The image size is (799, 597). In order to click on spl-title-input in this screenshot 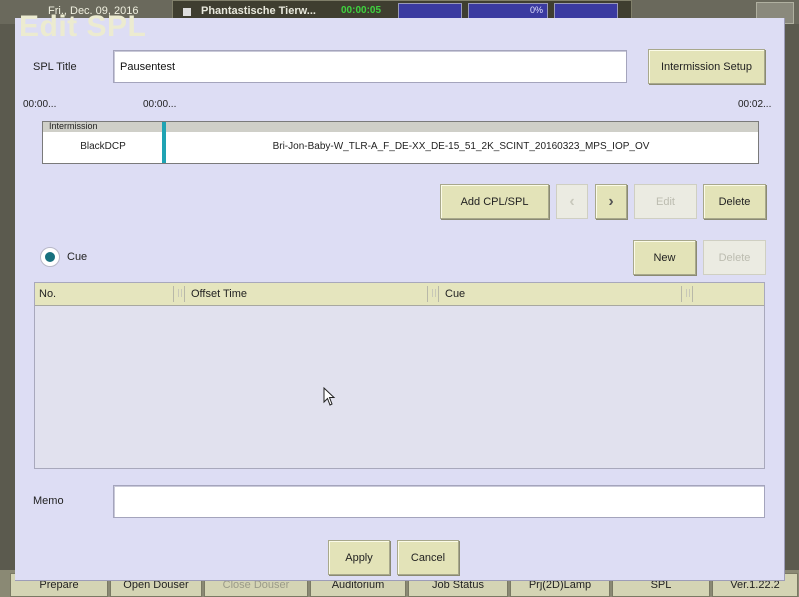, I will do `click(370, 66)`.